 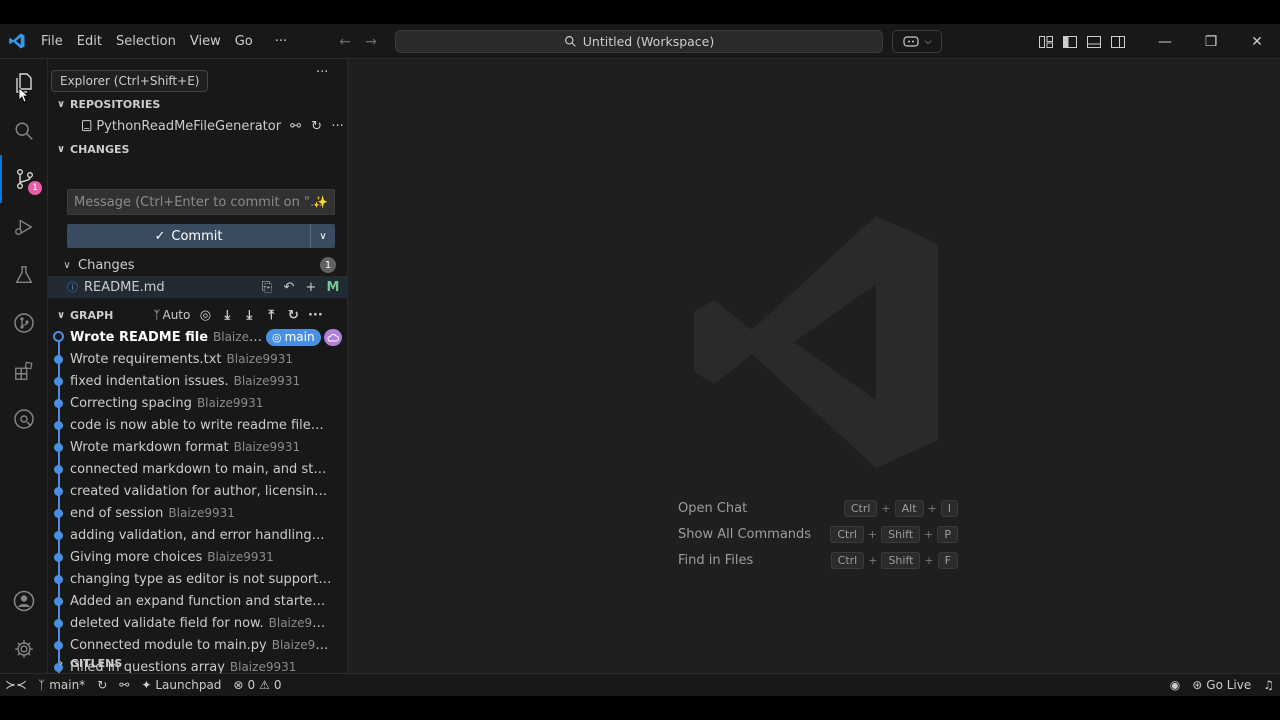 What do you see at coordinates (205, 41) in the screenshot?
I see `menu-view: View` at bounding box center [205, 41].